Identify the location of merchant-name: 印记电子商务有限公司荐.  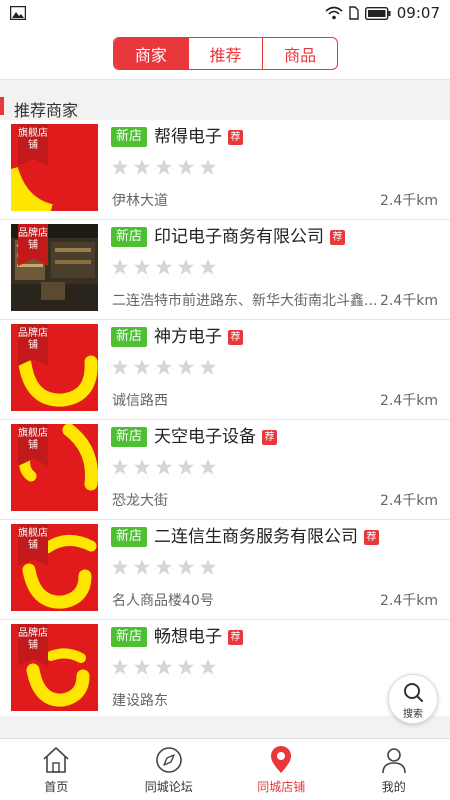
(249, 237).